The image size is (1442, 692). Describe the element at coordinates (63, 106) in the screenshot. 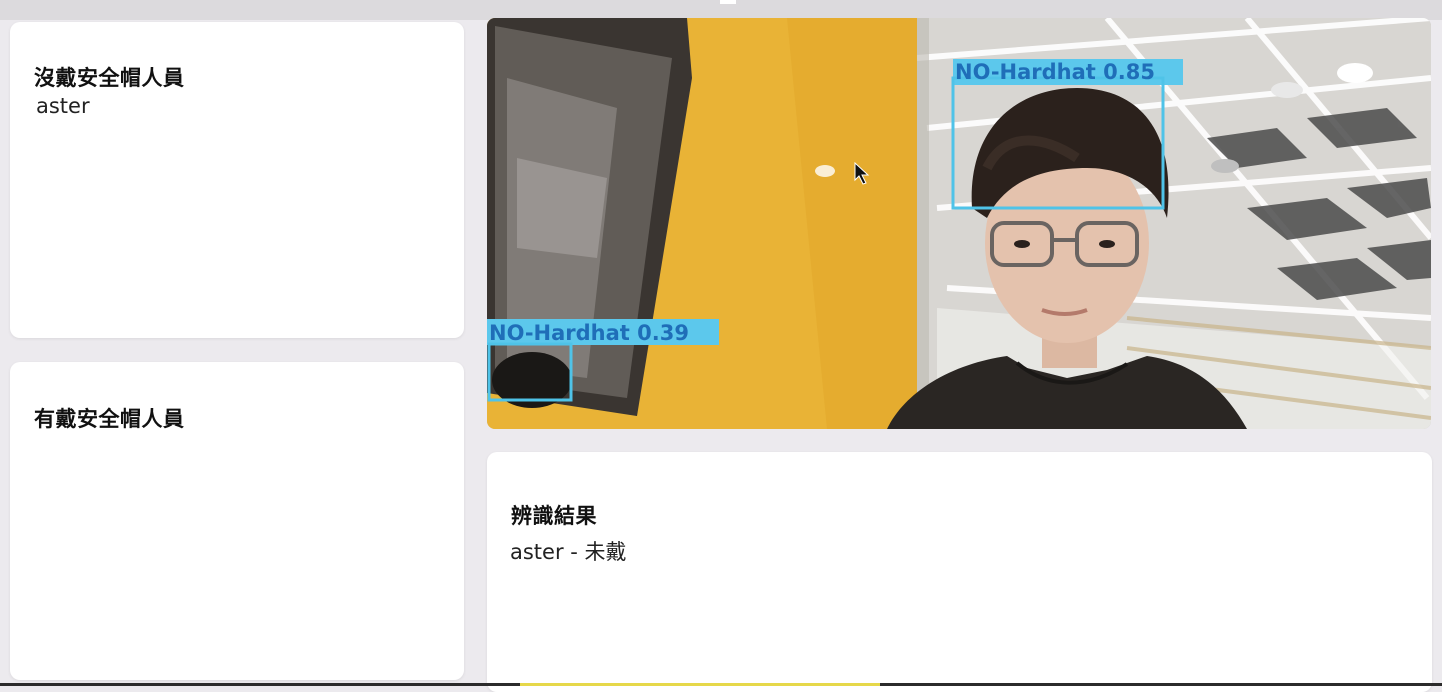

I see `no-hardhat-name: aster` at that location.